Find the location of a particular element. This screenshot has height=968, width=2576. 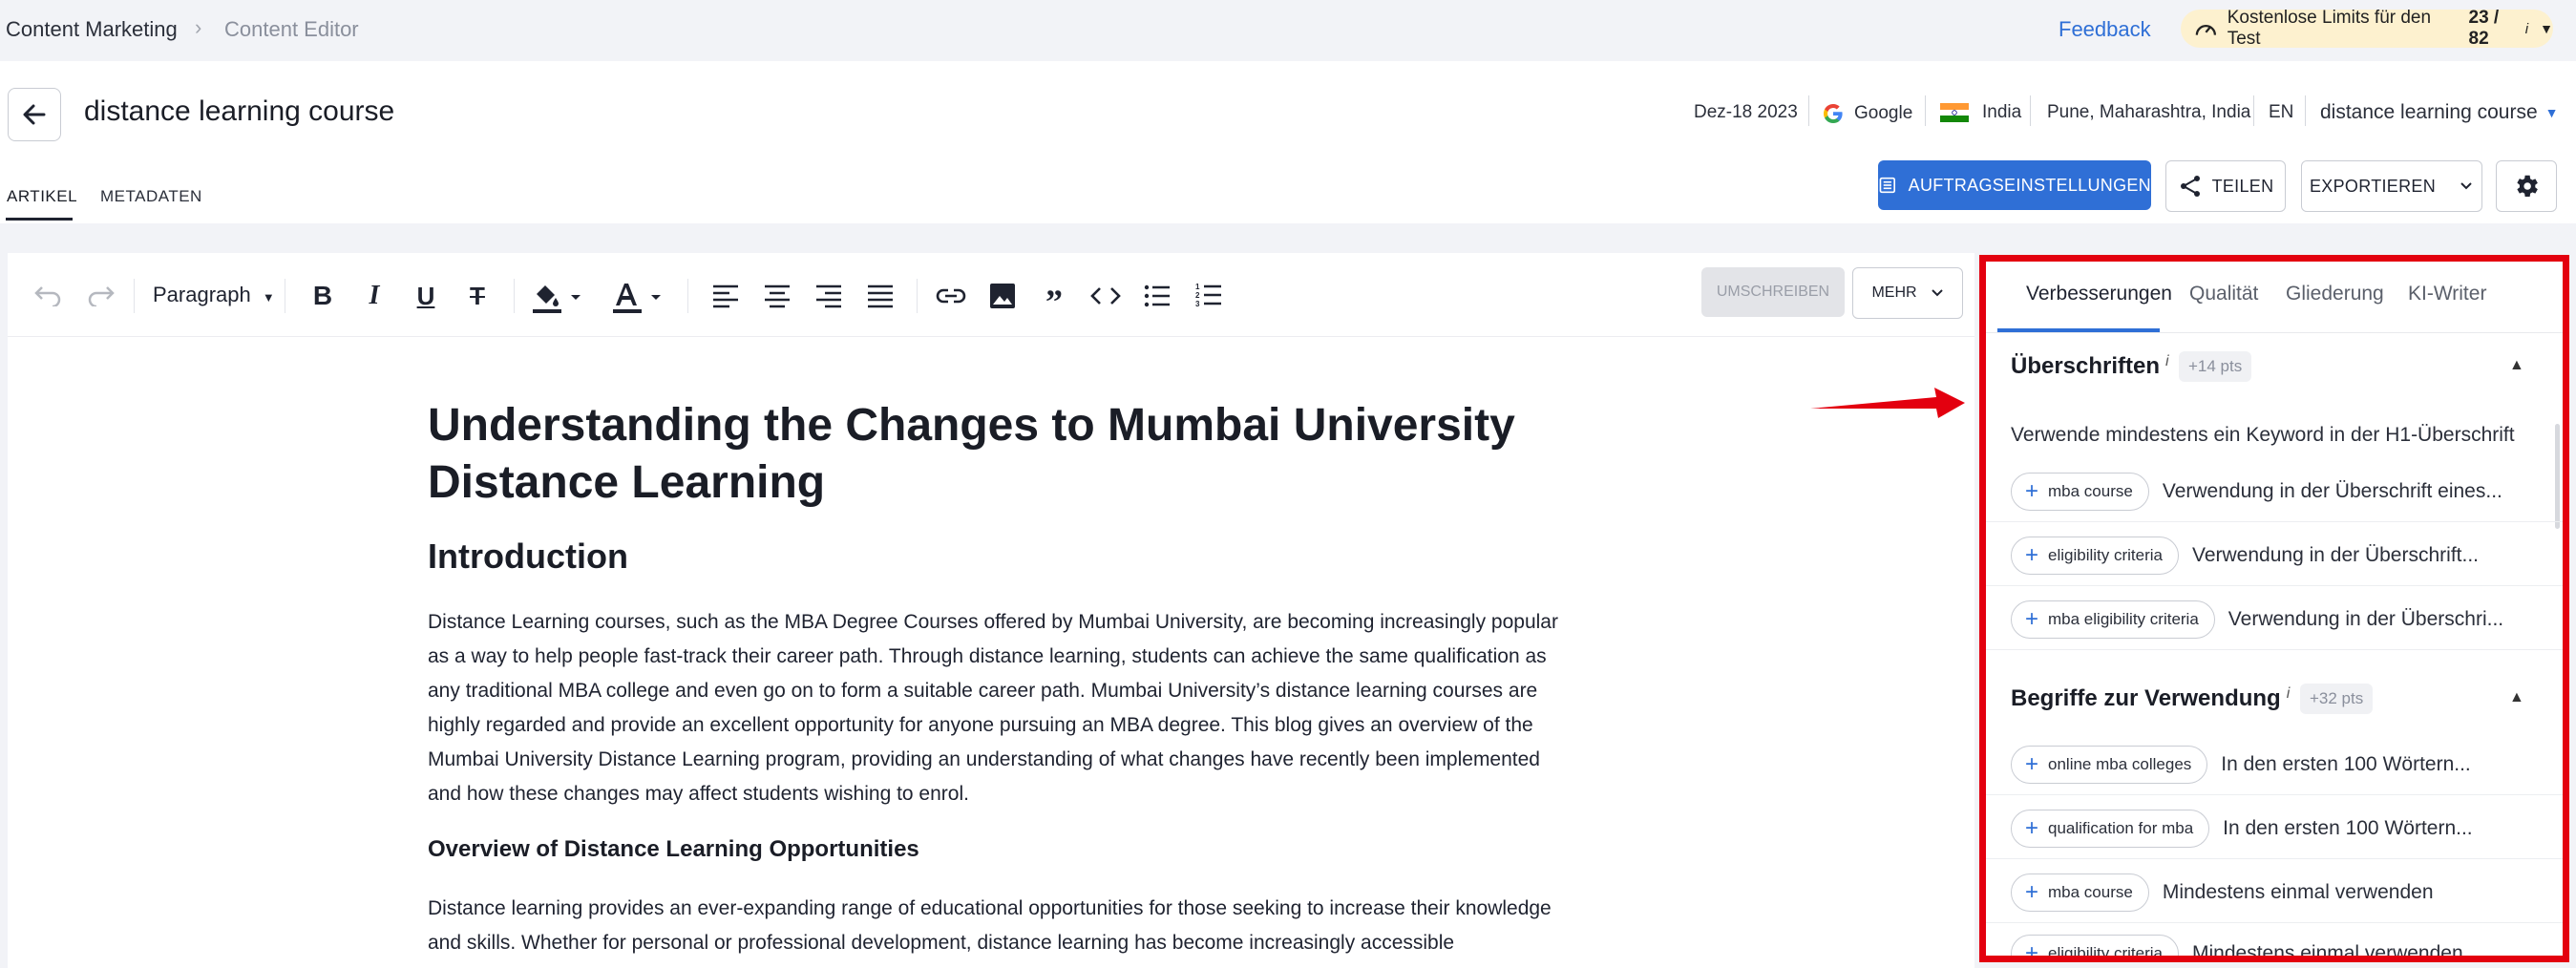

strikethrough-button: T is located at coordinates (477, 296).